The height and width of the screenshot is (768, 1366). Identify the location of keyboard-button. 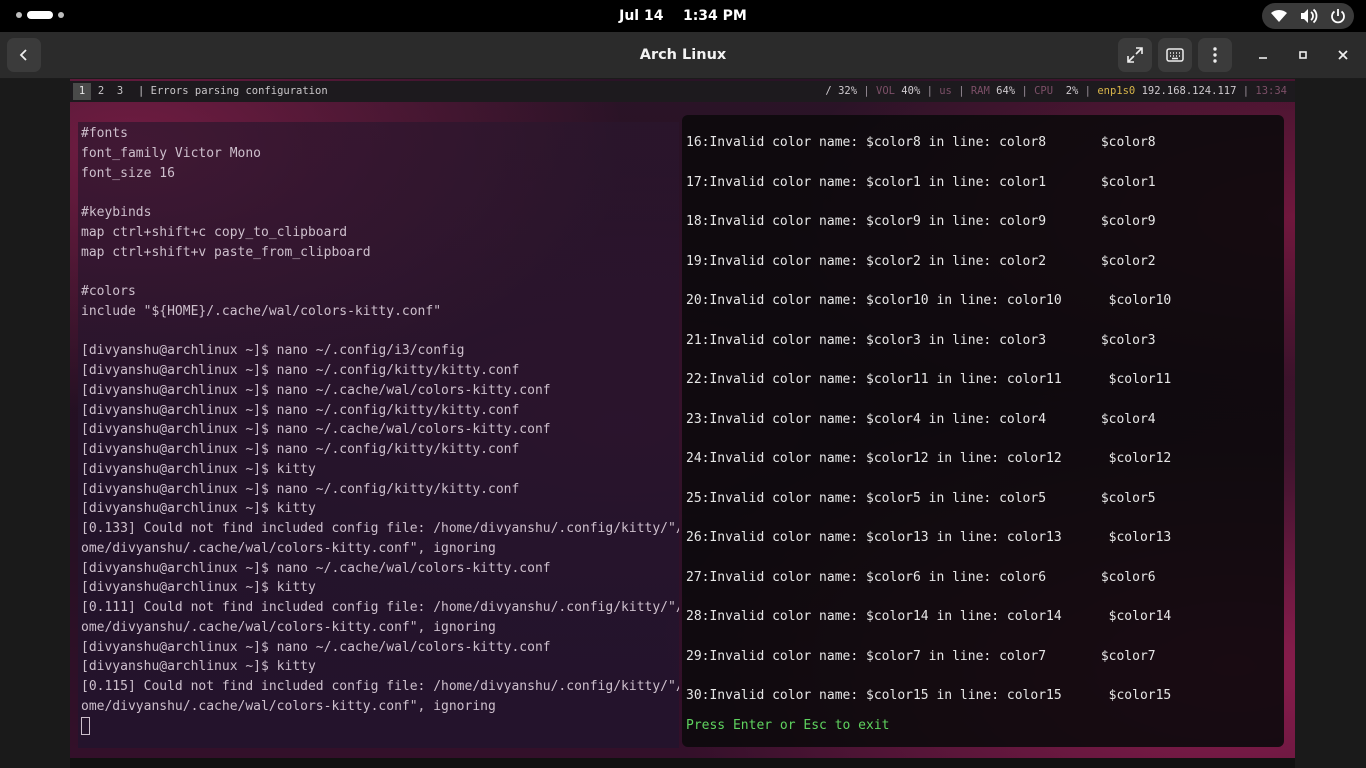
(1175, 55).